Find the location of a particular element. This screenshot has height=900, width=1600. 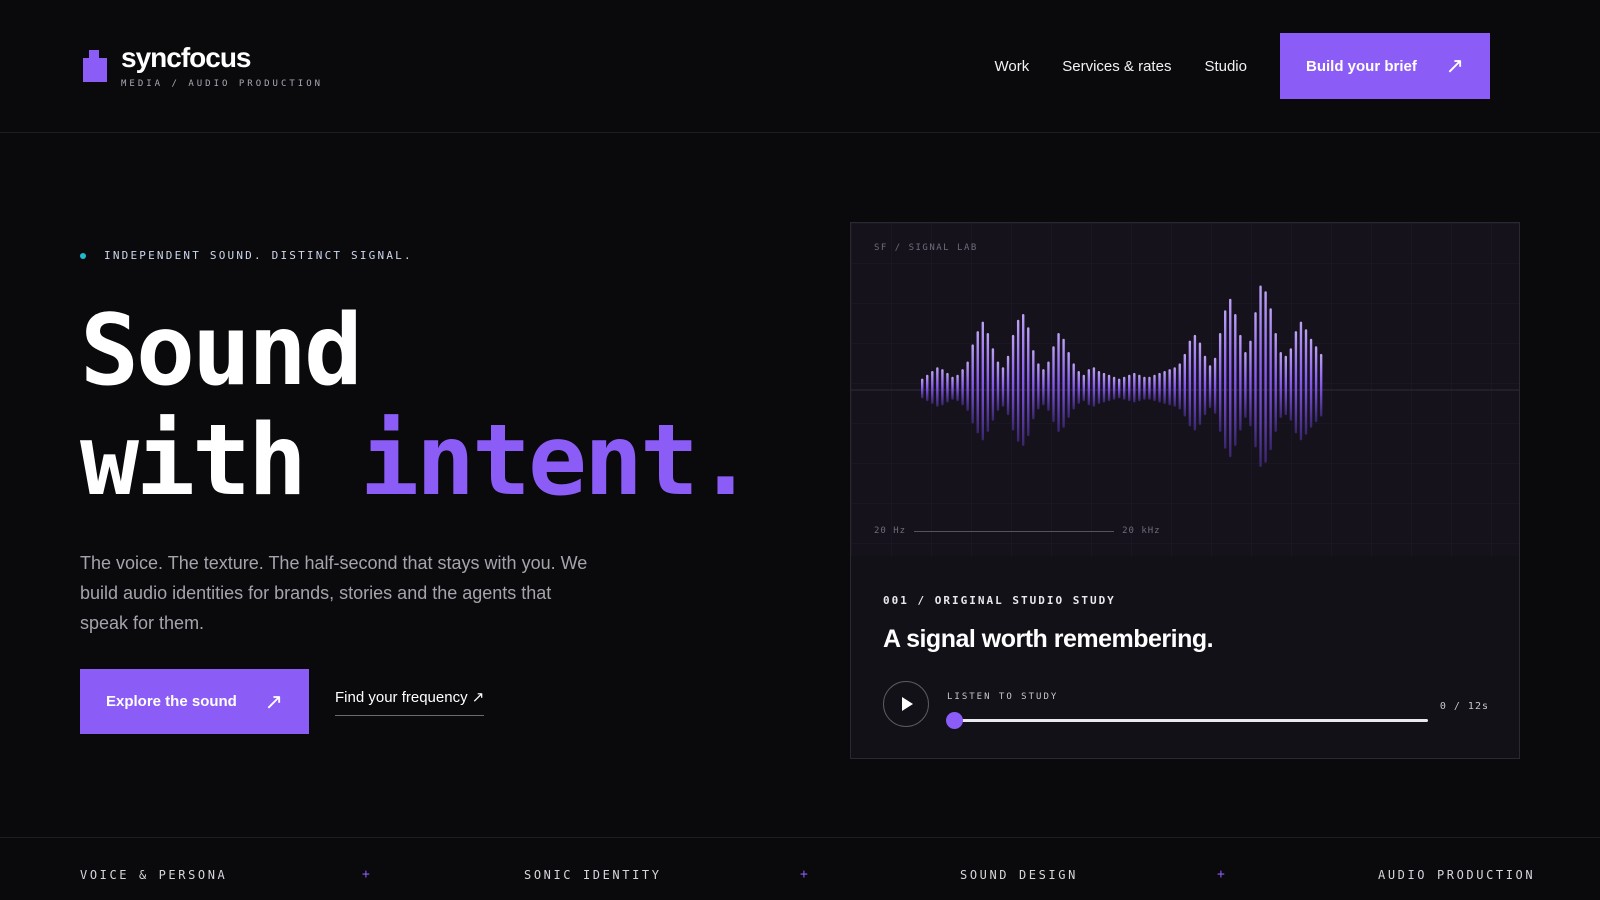

hero-title: Sound with intent. is located at coordinates (417, 406).